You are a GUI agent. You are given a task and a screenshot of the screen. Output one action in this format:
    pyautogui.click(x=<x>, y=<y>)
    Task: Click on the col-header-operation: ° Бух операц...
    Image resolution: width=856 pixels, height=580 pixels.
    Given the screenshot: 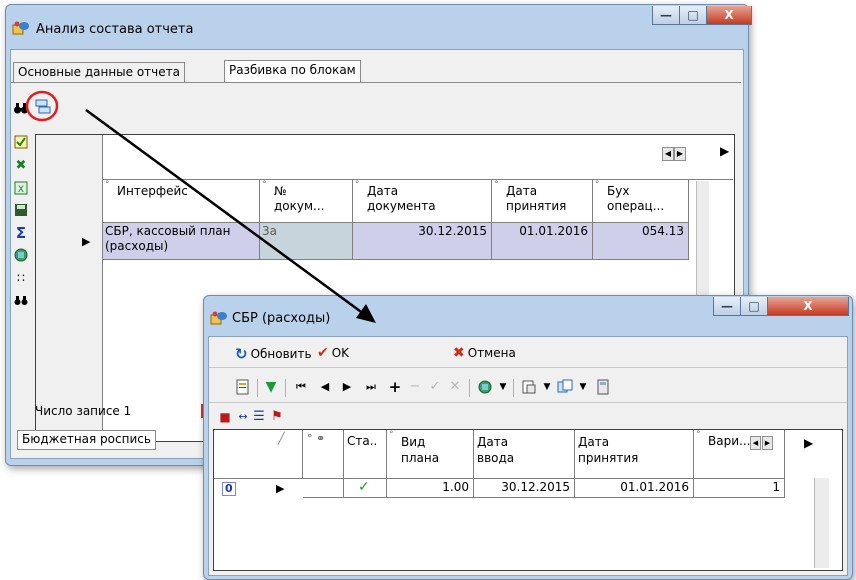 What is the action you would take?
    pyautogui.click(x=641, y=201)
    